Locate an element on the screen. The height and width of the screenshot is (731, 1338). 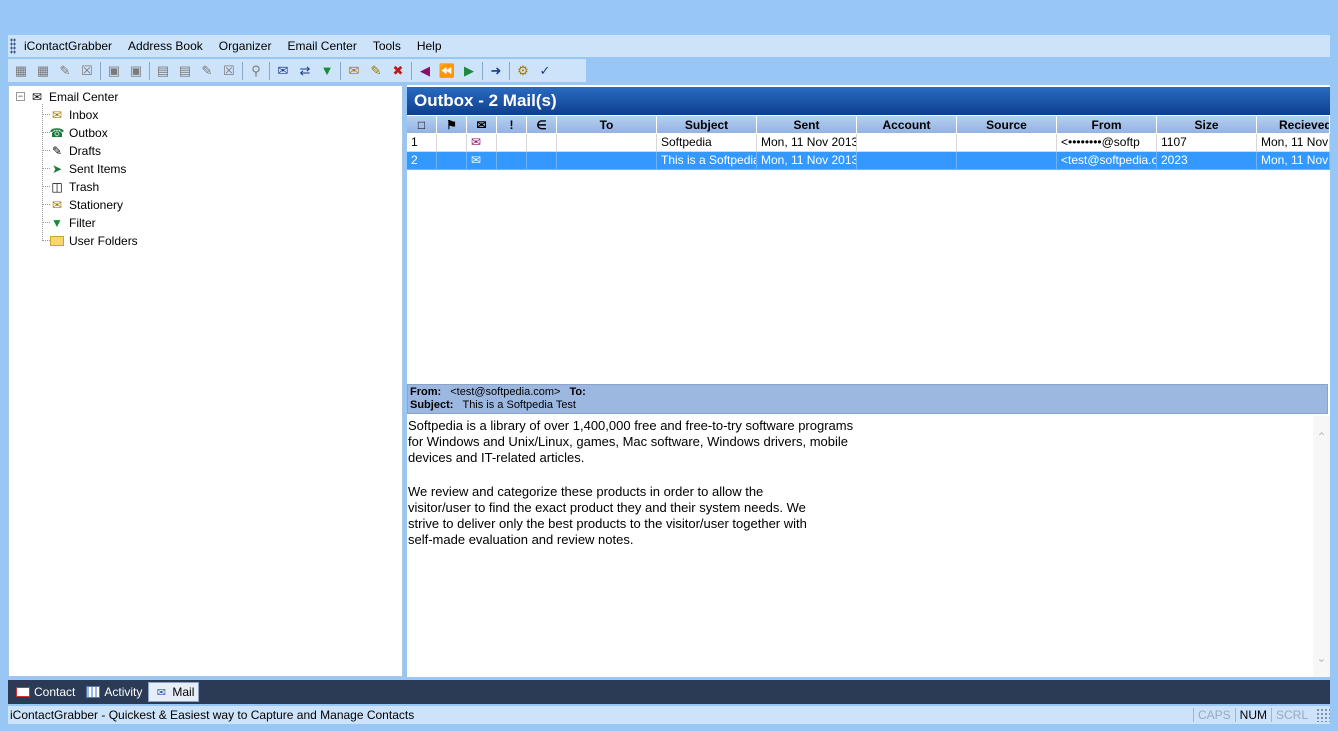
cell-to is located at coordinates (607, 161).